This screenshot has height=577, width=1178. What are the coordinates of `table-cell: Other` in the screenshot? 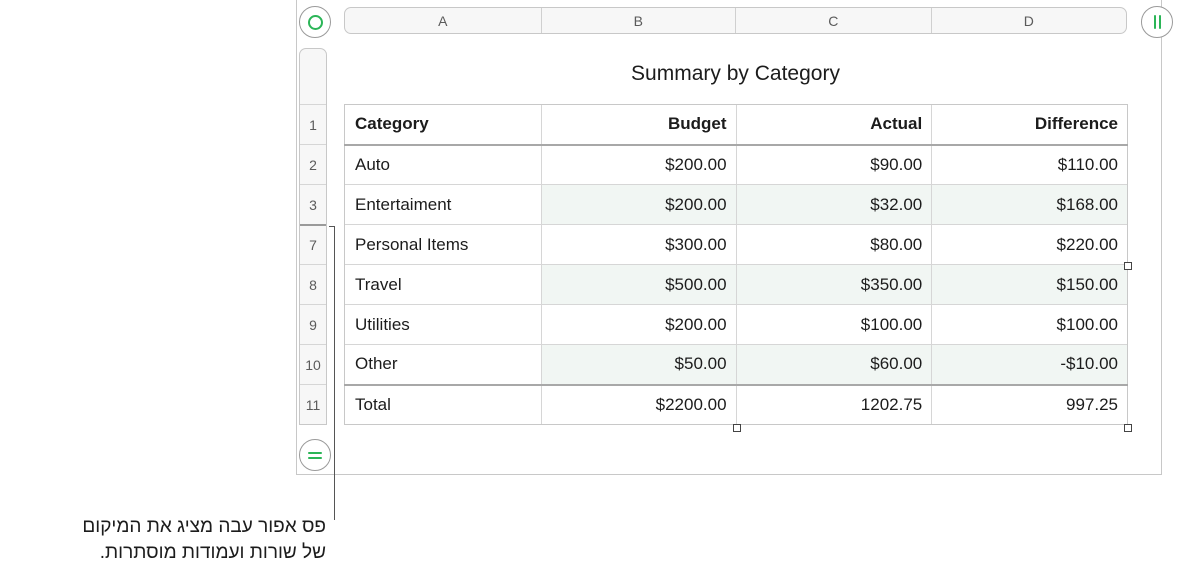 It's located at (443, 364).